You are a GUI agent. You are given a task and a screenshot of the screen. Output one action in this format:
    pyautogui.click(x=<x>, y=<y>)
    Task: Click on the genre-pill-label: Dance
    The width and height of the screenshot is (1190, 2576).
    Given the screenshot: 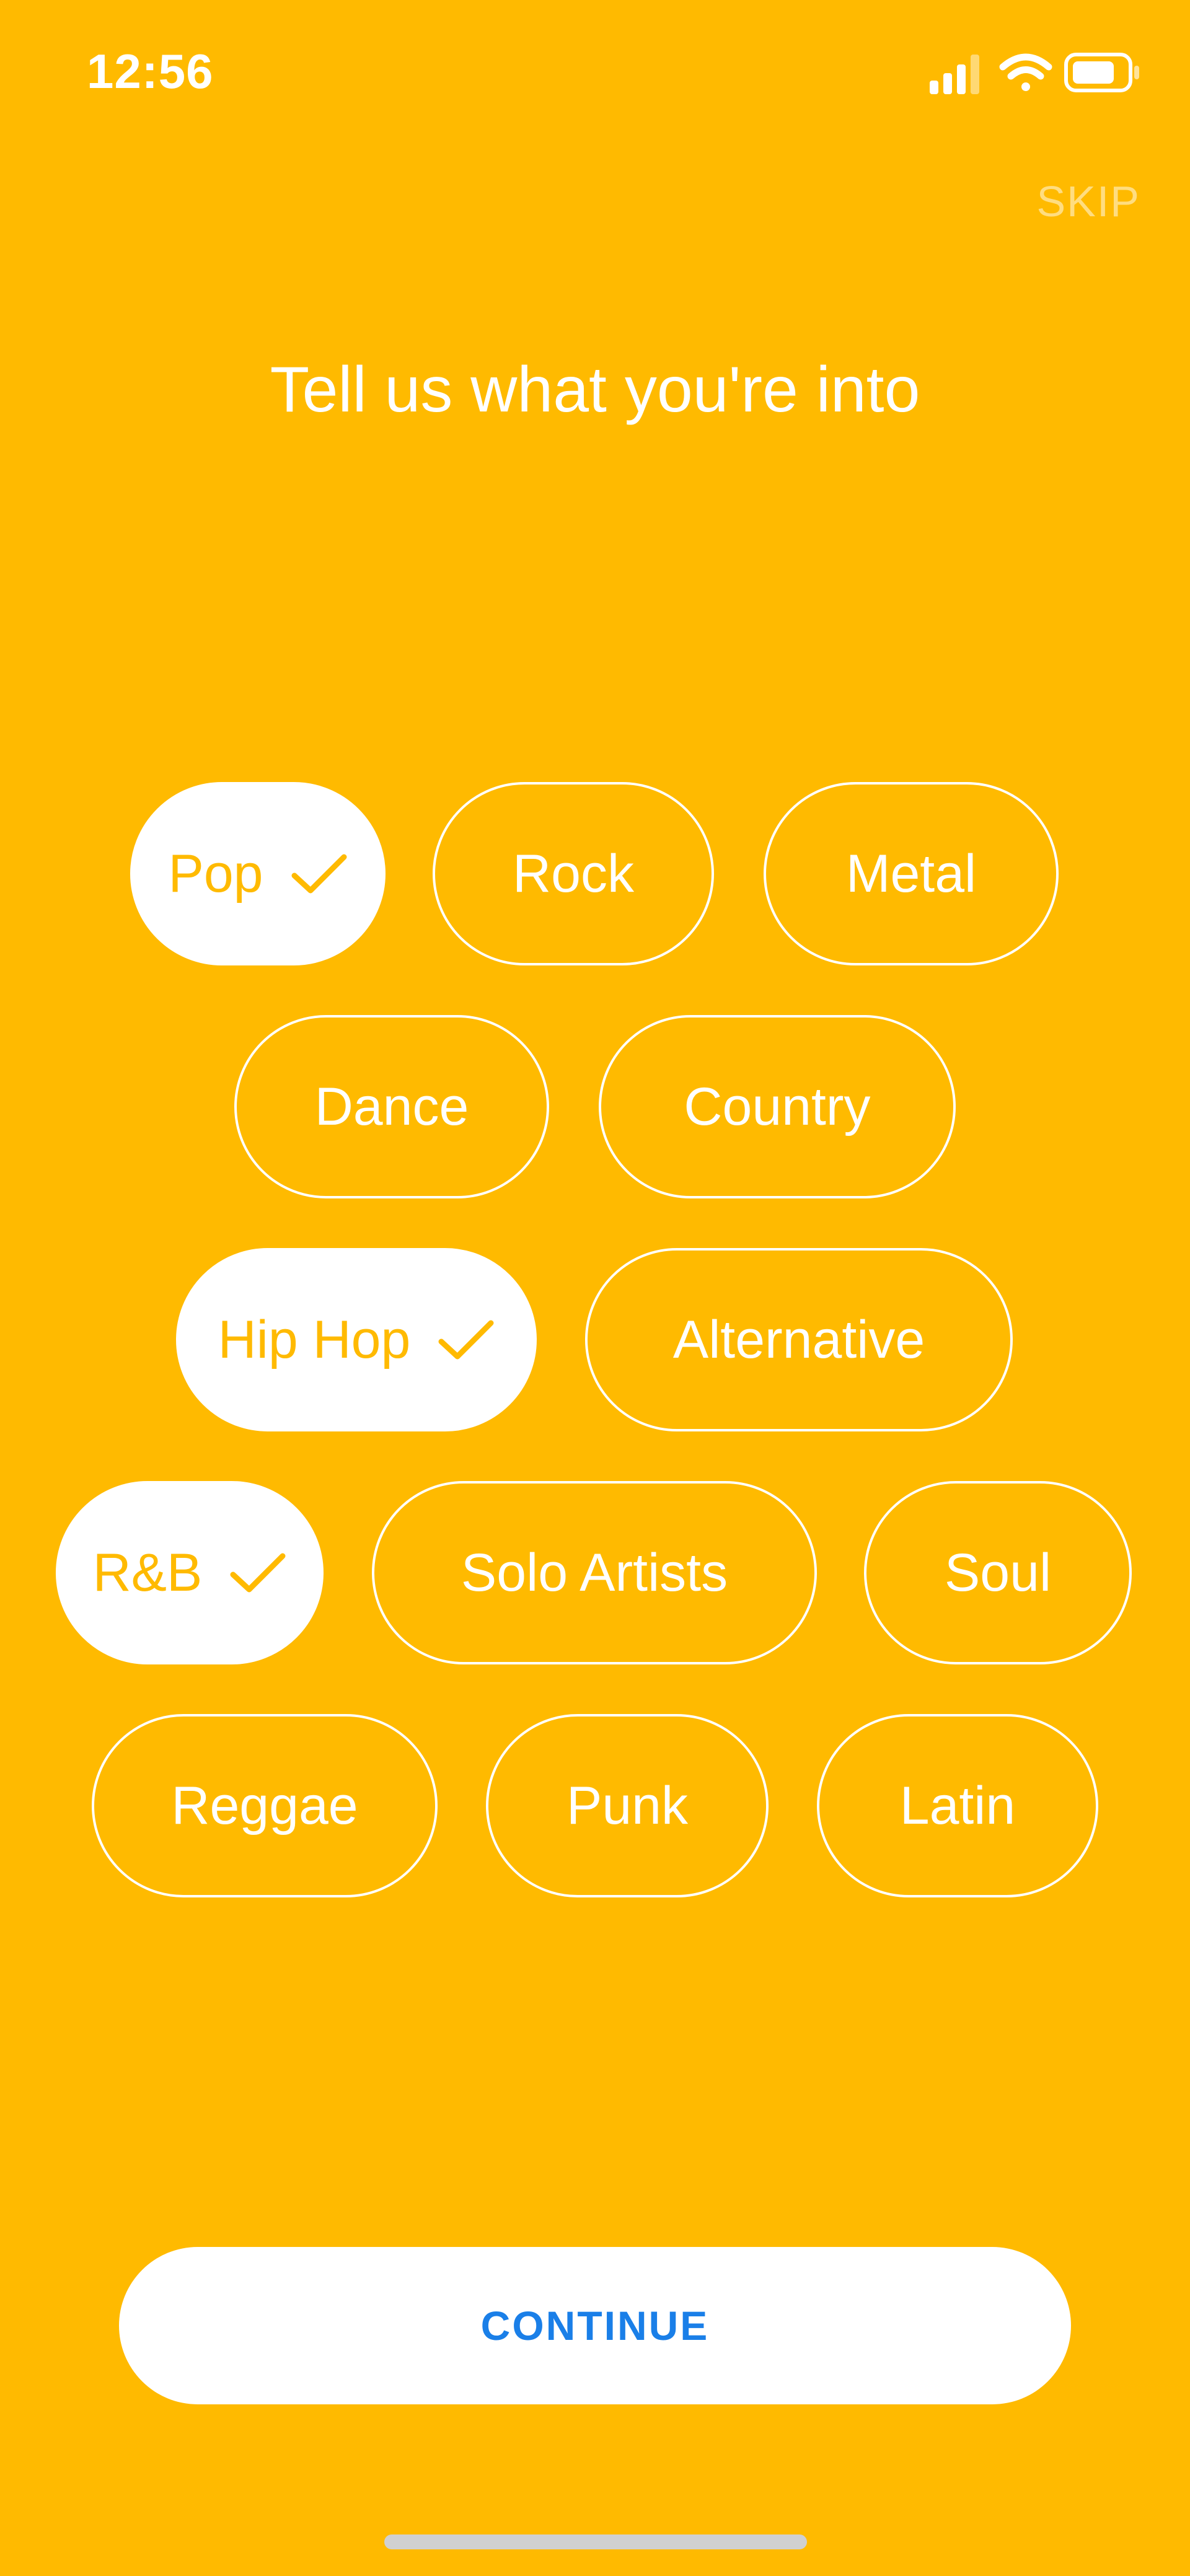 What is the action you would take?
    pyautogui.click(x=391, y=1106)
    